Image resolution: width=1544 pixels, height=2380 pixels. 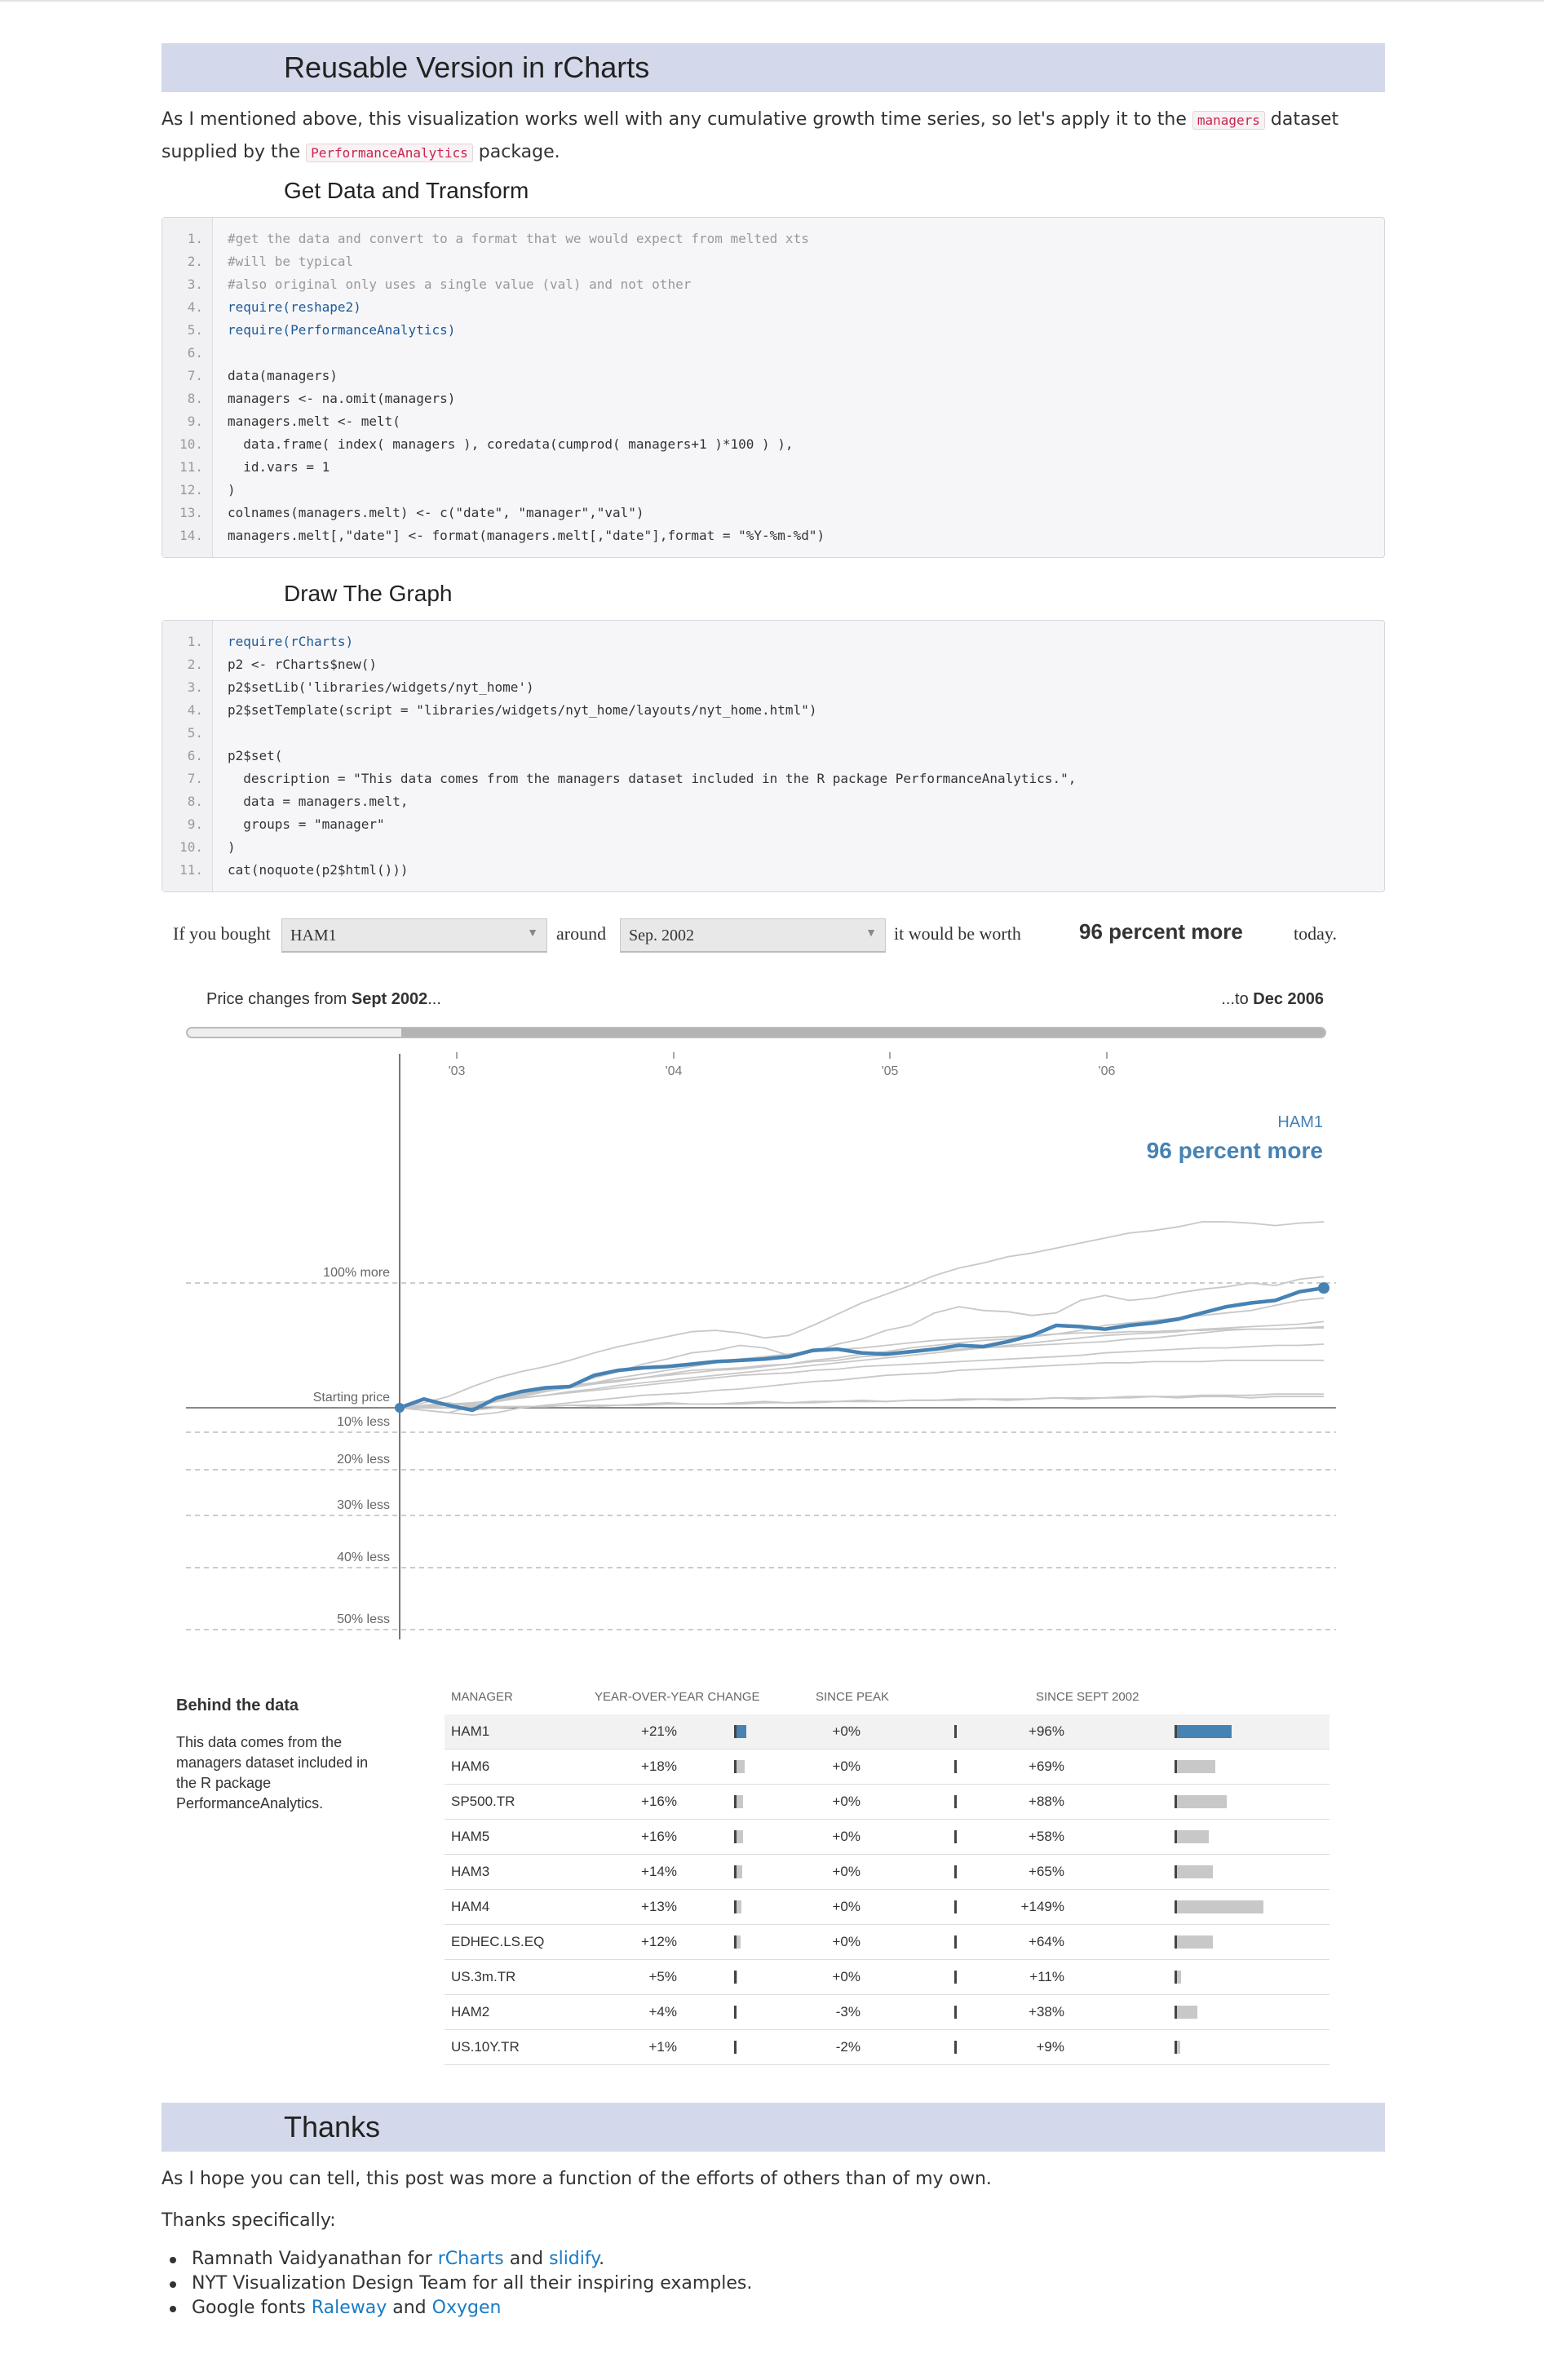 What do you see at coordinates (887, 1872) in the screenshot?
I see `table-row: HAM3 +14% +0% +65%` at bounding box center [887, 1872].